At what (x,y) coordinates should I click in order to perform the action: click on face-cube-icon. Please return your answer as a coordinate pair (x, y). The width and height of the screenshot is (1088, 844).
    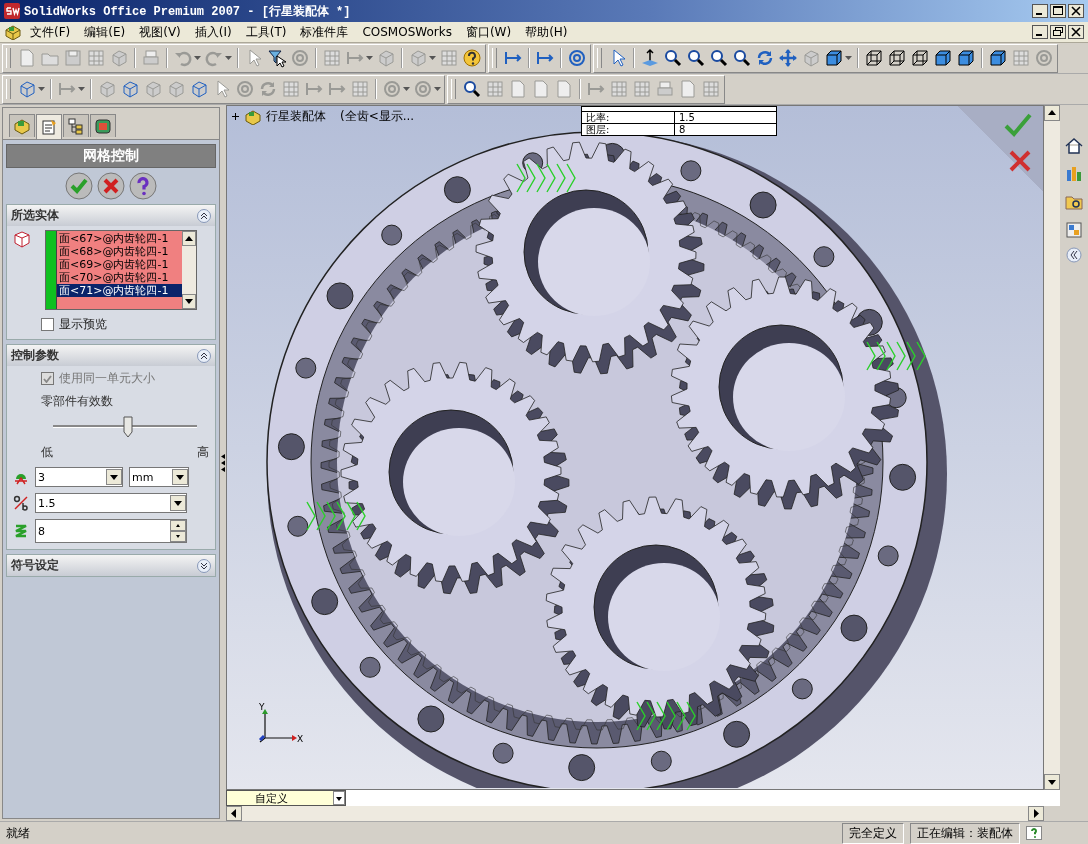
    Looking at the image, I should click on (22, 239).